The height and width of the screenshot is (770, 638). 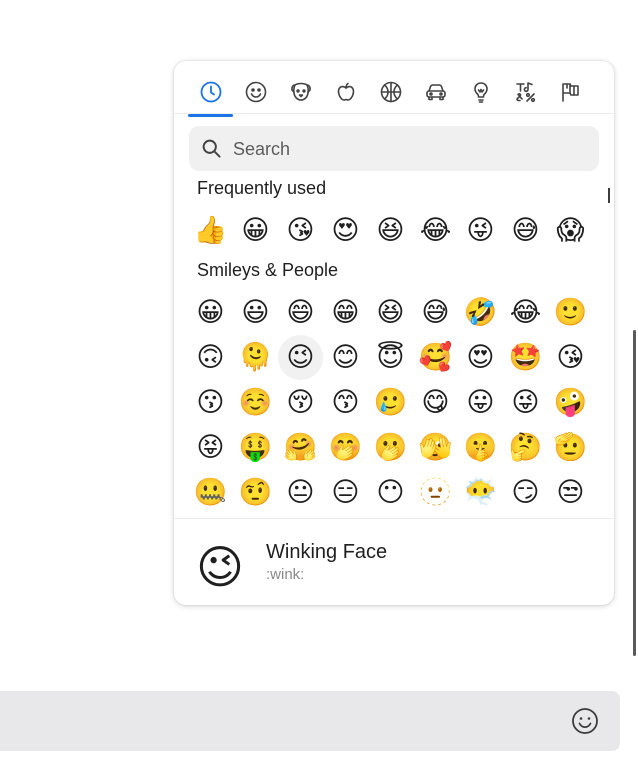 I want to click on search-input, so click(x=408, y=149).